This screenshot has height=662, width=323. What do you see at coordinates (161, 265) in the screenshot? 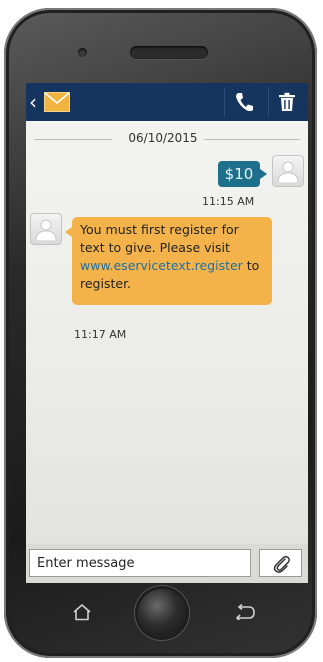
I see `register-link: www.eservicetext.register` at bounding box center [161, 265].